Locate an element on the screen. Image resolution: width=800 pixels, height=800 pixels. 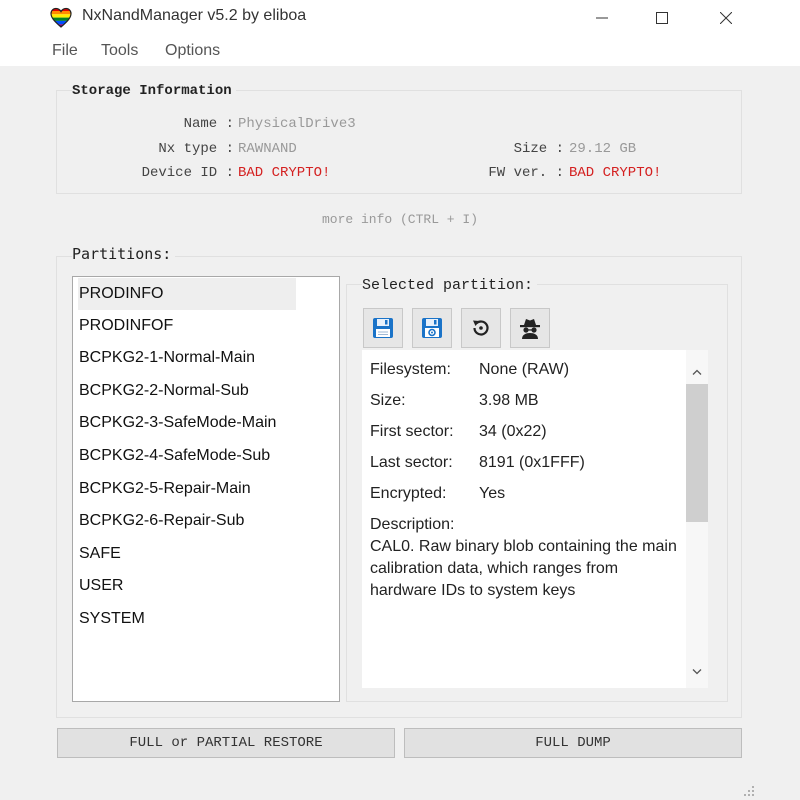
first-sector-label: First sector: is located at coordinates (412, 431).